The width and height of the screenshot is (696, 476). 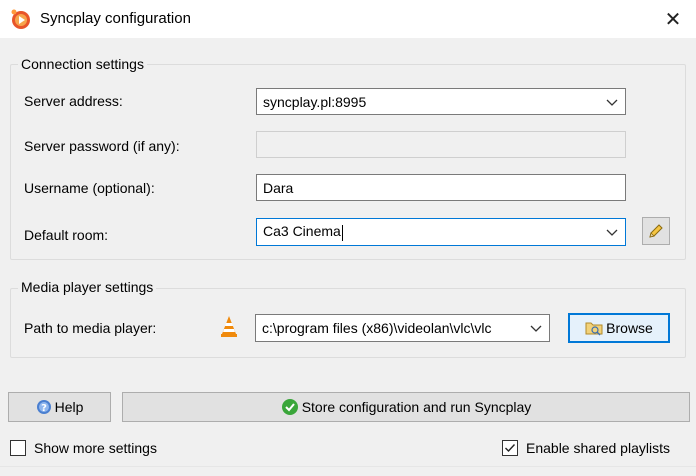 I want to click on path-to-media-player-label: Path to media player:, so click(x=90, y=328).